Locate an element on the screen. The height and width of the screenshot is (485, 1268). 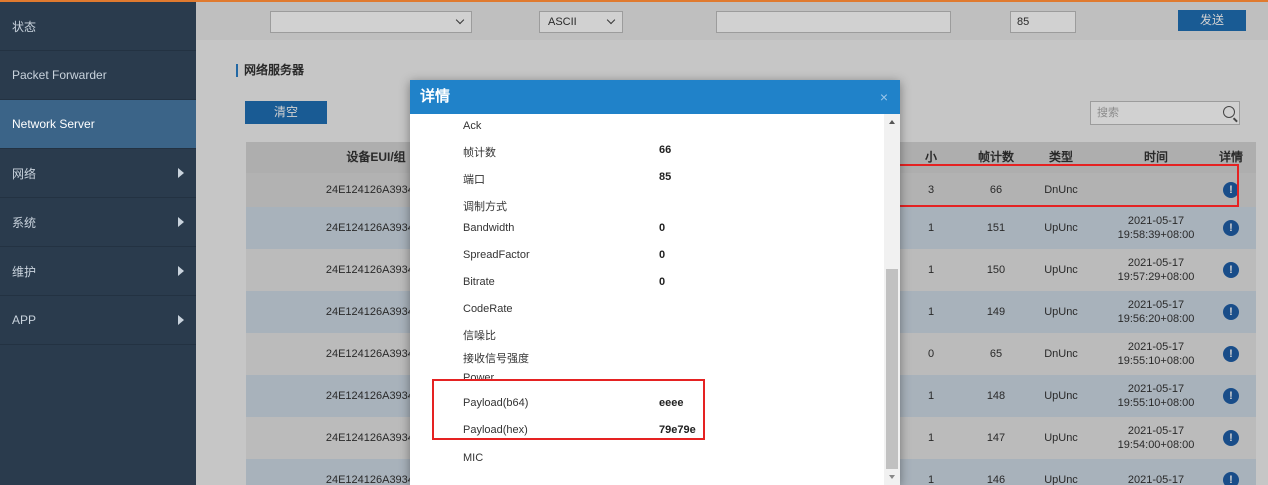
sidebar-item-system: 系统 is located at coordinates (98, 222).